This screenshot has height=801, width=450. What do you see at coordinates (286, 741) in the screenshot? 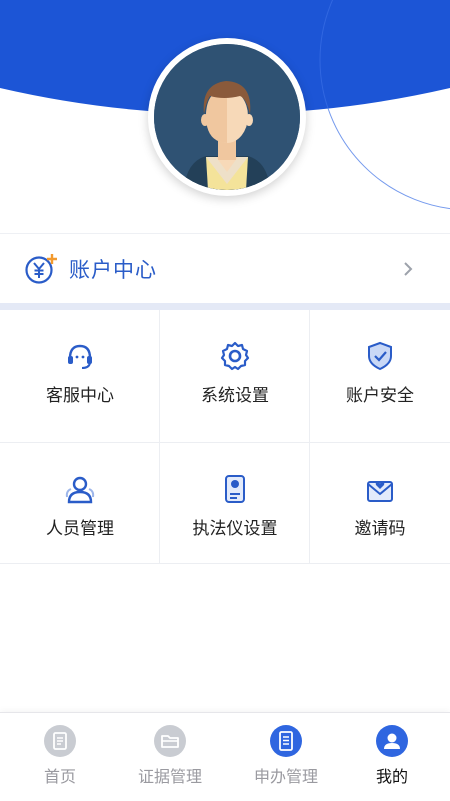
I see `document-list-icon` at bounding box center [286, 741].